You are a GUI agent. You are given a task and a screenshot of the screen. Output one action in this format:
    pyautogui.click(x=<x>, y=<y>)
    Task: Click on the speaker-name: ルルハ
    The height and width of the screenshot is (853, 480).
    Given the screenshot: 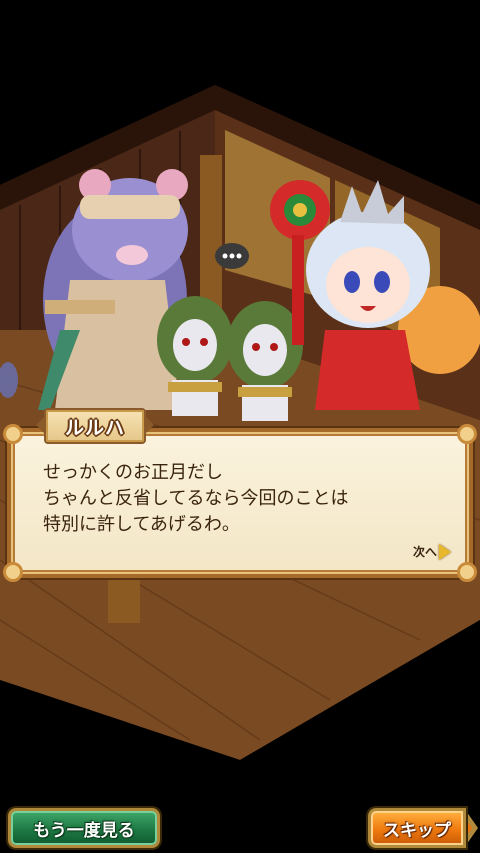 What is the action you would take?
    pyautogui.click(x=94, y=427)
    